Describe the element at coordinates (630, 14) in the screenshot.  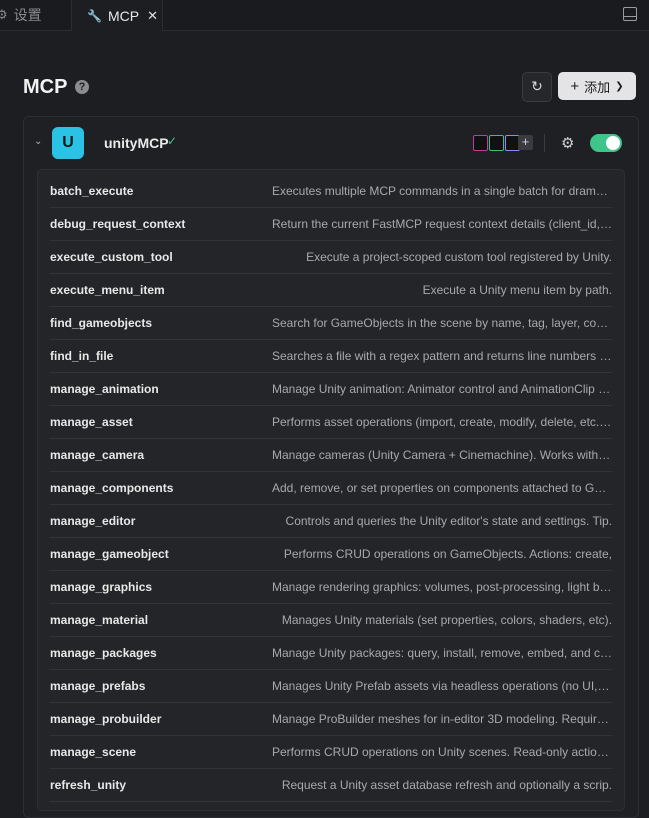
I see `panel-layout-icon` at that location.